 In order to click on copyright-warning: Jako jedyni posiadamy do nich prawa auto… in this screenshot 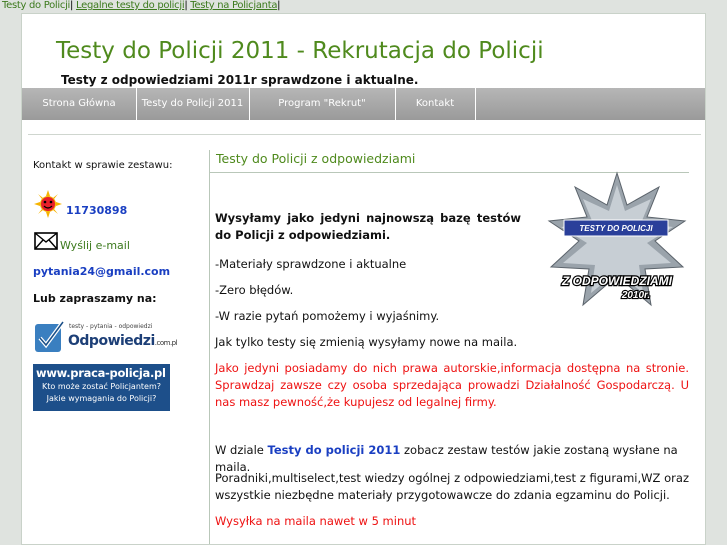, I will do `click(452, 385)`.